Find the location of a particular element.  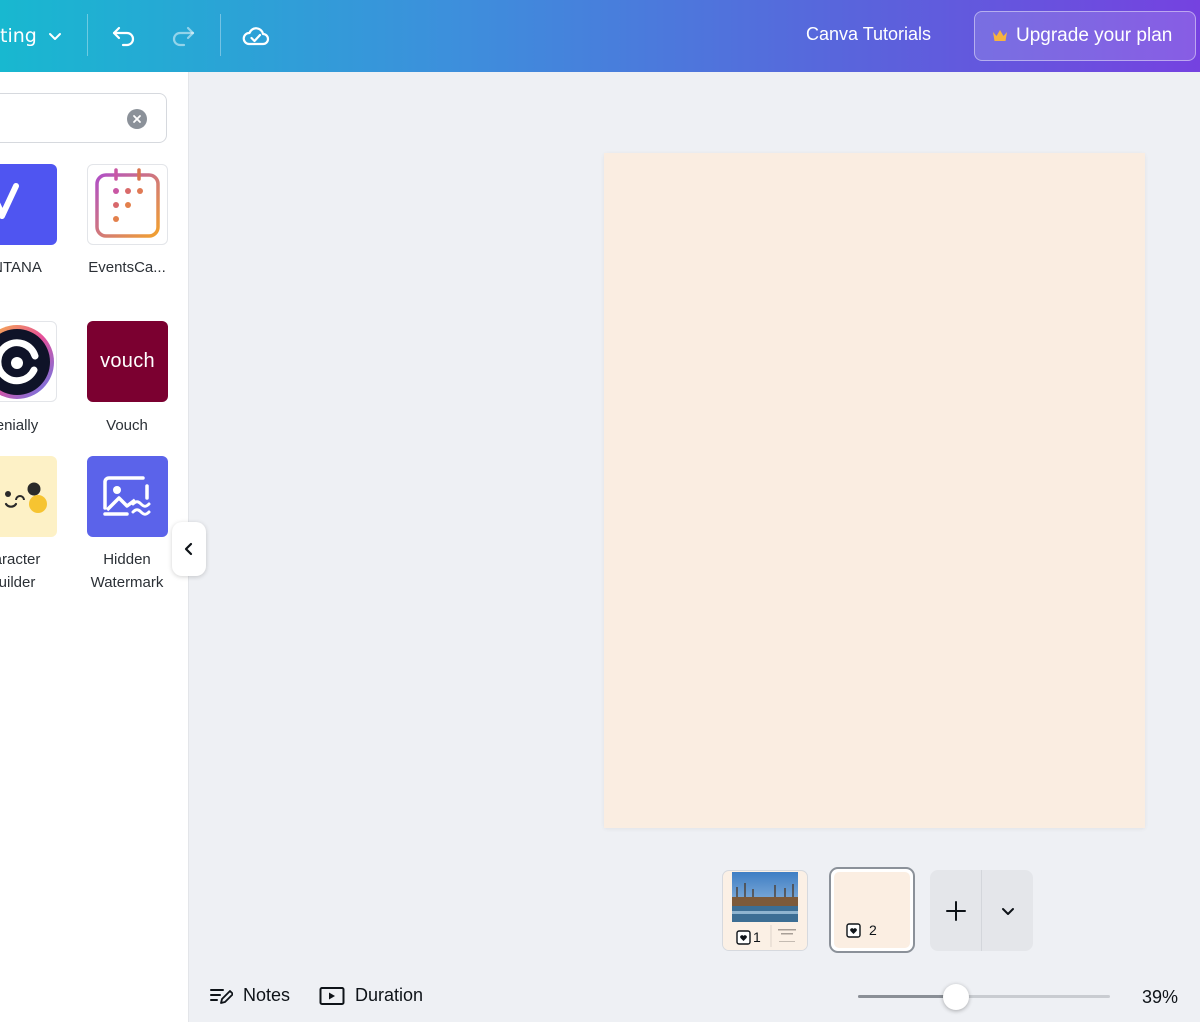

app-tile-ntana is located at coordinates (28, 204).